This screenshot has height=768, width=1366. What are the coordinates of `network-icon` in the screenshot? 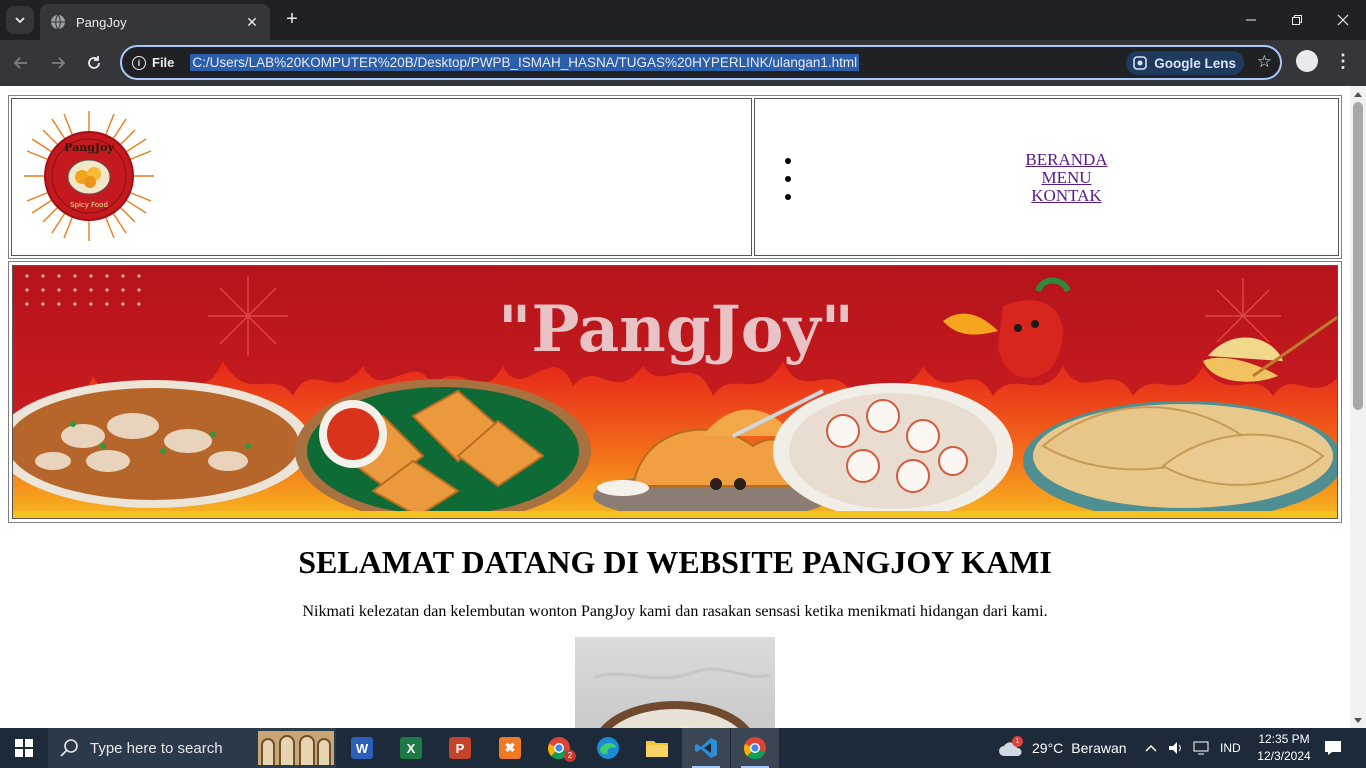 It's located at (1201, 748).